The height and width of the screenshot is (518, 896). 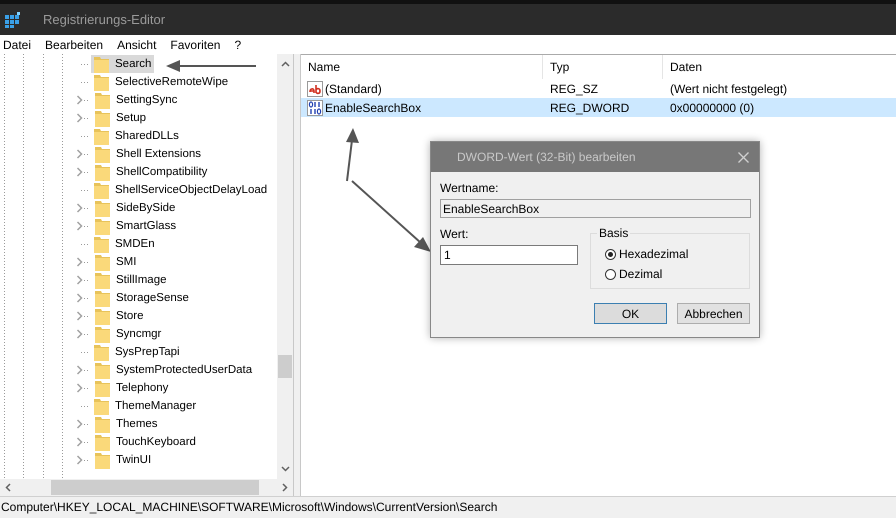 What do you see at coordinates (713, 313) in the screenshot?
I see `cancel-button: Abbrechen` at bounding box center [713, 313].